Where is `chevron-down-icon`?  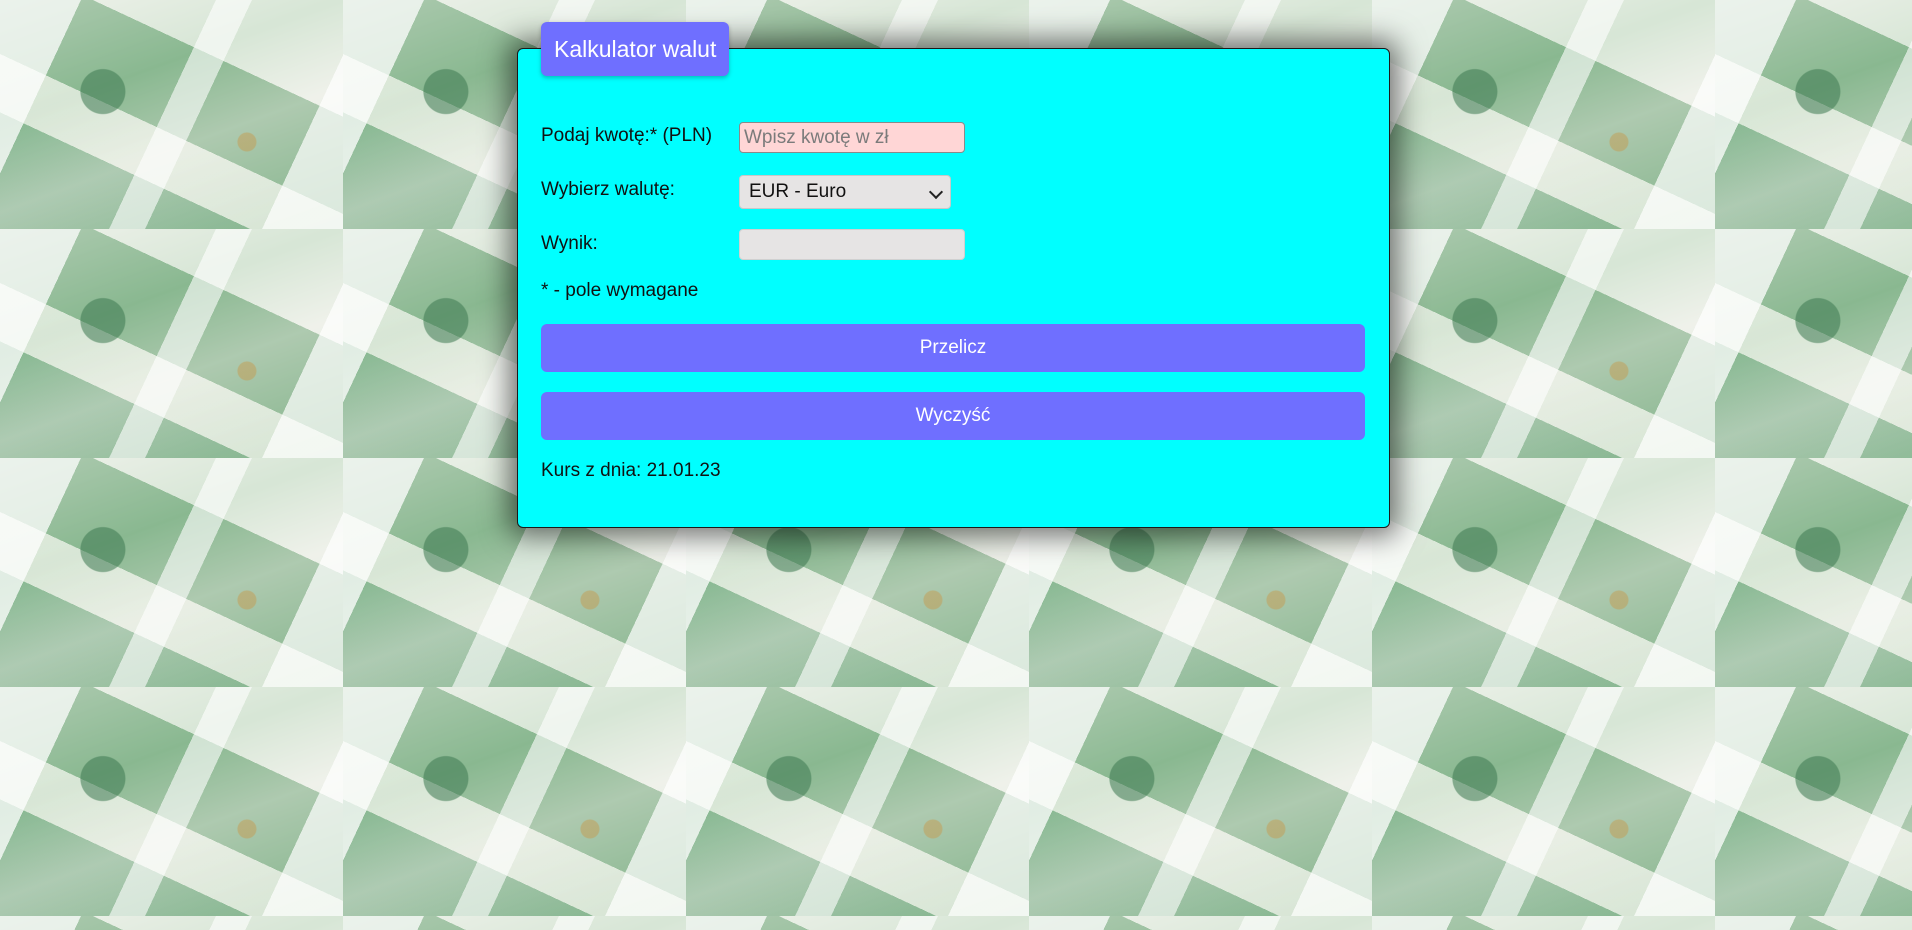 chevron-down-icon is located at coordinates (936, 192).